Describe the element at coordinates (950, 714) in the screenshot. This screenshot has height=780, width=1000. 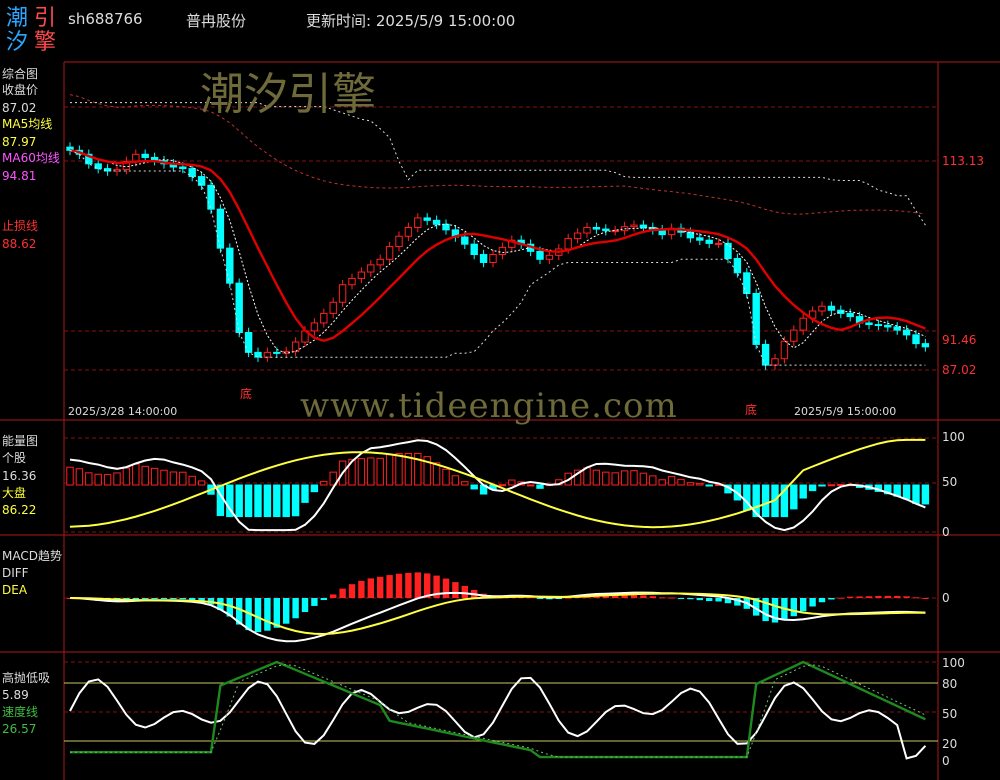
I see `osc-tick: 50` at that location.